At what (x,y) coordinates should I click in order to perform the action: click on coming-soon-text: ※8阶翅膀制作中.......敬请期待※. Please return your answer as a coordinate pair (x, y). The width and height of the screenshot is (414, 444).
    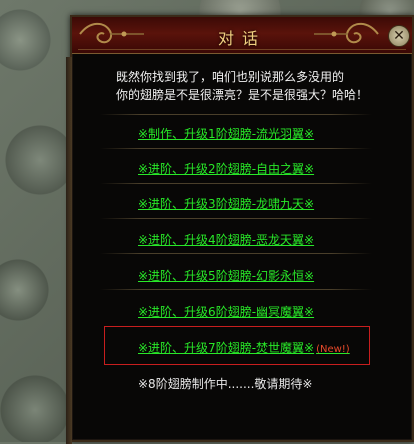
    Looking at the image, I should click on (225, 384).